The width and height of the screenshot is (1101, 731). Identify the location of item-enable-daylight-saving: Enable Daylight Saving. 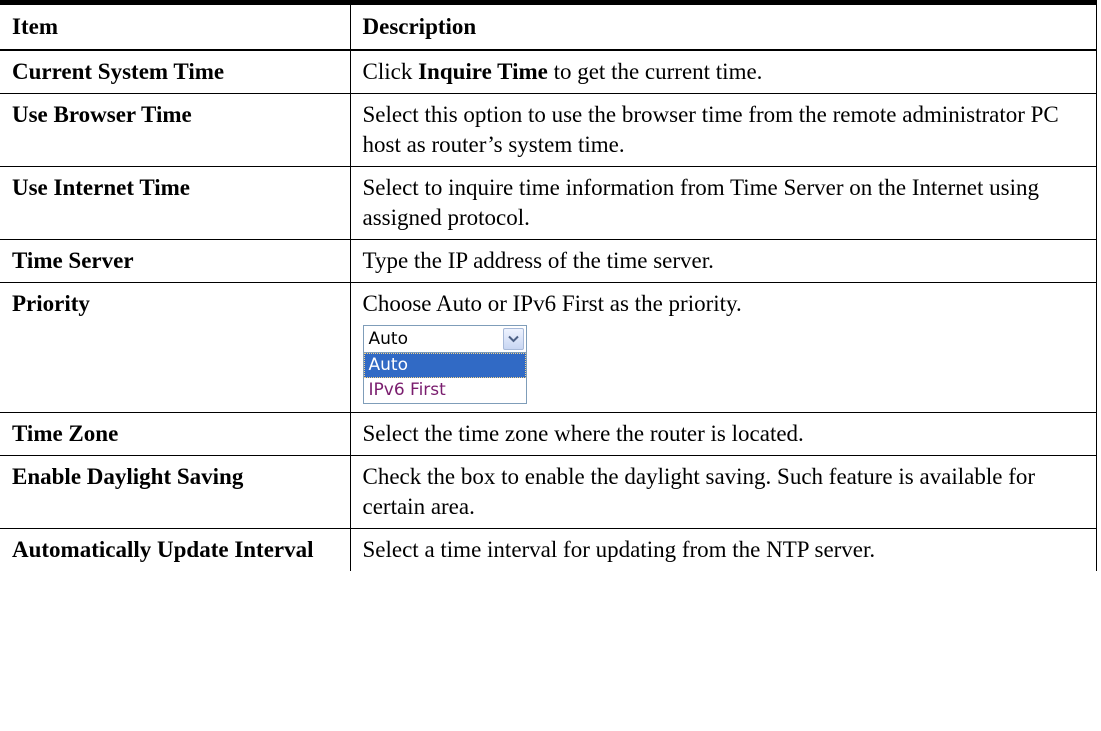
(175, 492).